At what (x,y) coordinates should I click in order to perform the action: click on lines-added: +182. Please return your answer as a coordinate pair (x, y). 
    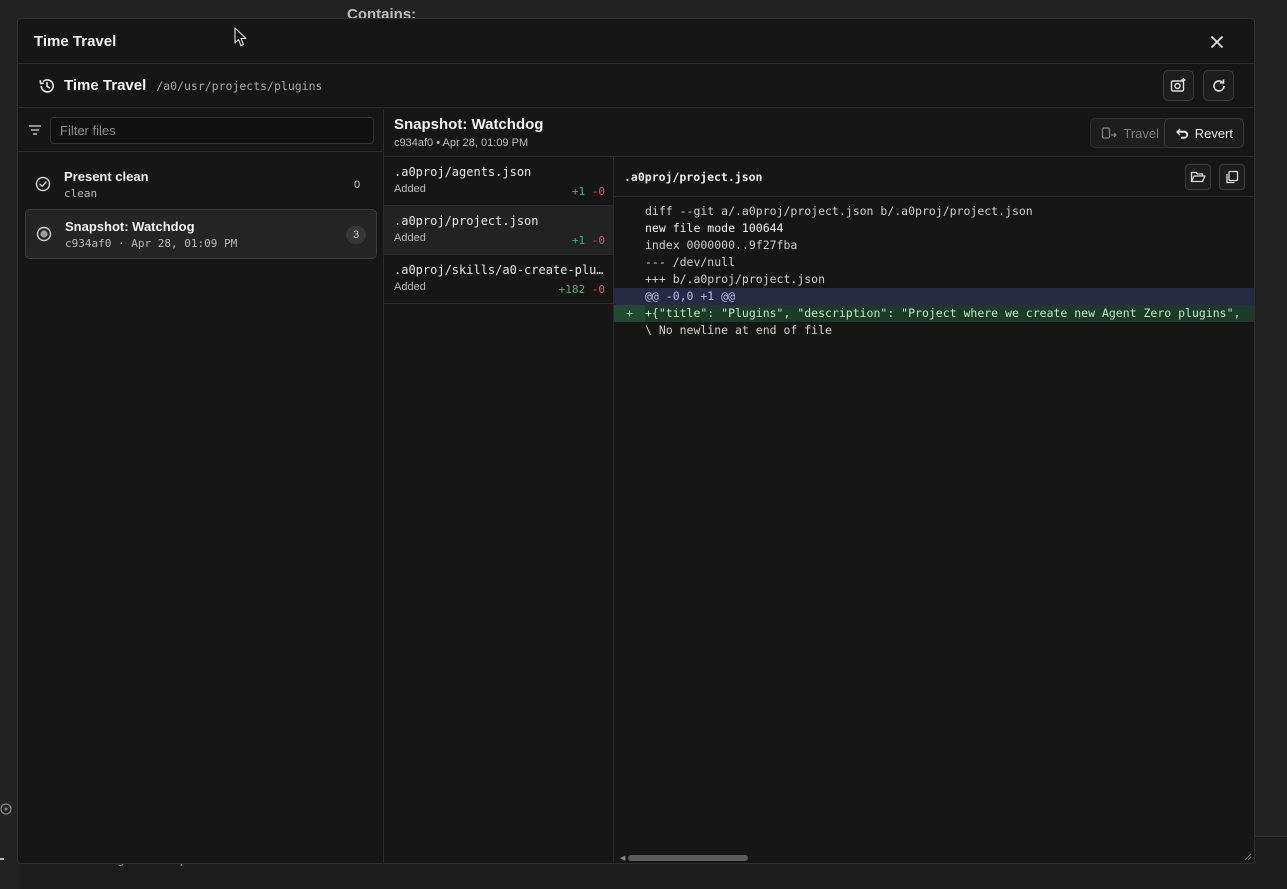
    Looking at the image, I should click on (572, 289).